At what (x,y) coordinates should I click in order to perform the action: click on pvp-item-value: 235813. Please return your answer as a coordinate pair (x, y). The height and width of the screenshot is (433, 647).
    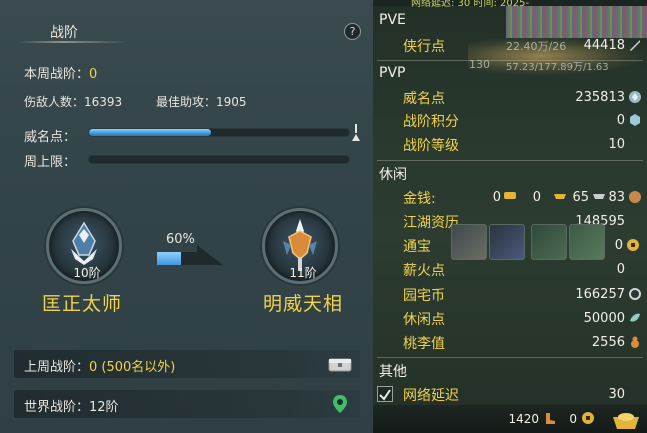
    Looking at the image, I should click on (600, 97).